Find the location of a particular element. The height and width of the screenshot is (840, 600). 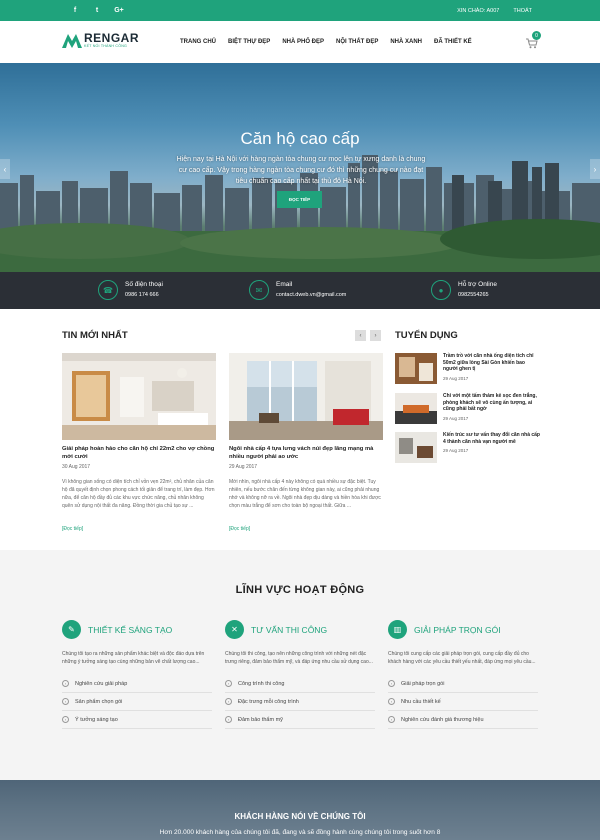

service-title: THIẾT KẾ SÁNG TẠO is located at coordinates (130, 630).